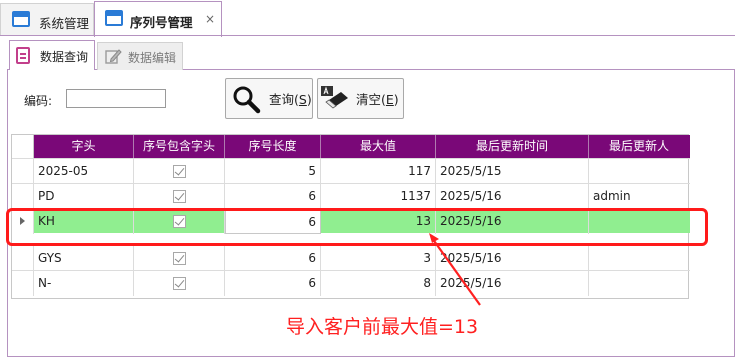  Describe the element at coordinates (512, 171) in the screenshot. I see `cell-updated-time: 2025/5/15` at that location.